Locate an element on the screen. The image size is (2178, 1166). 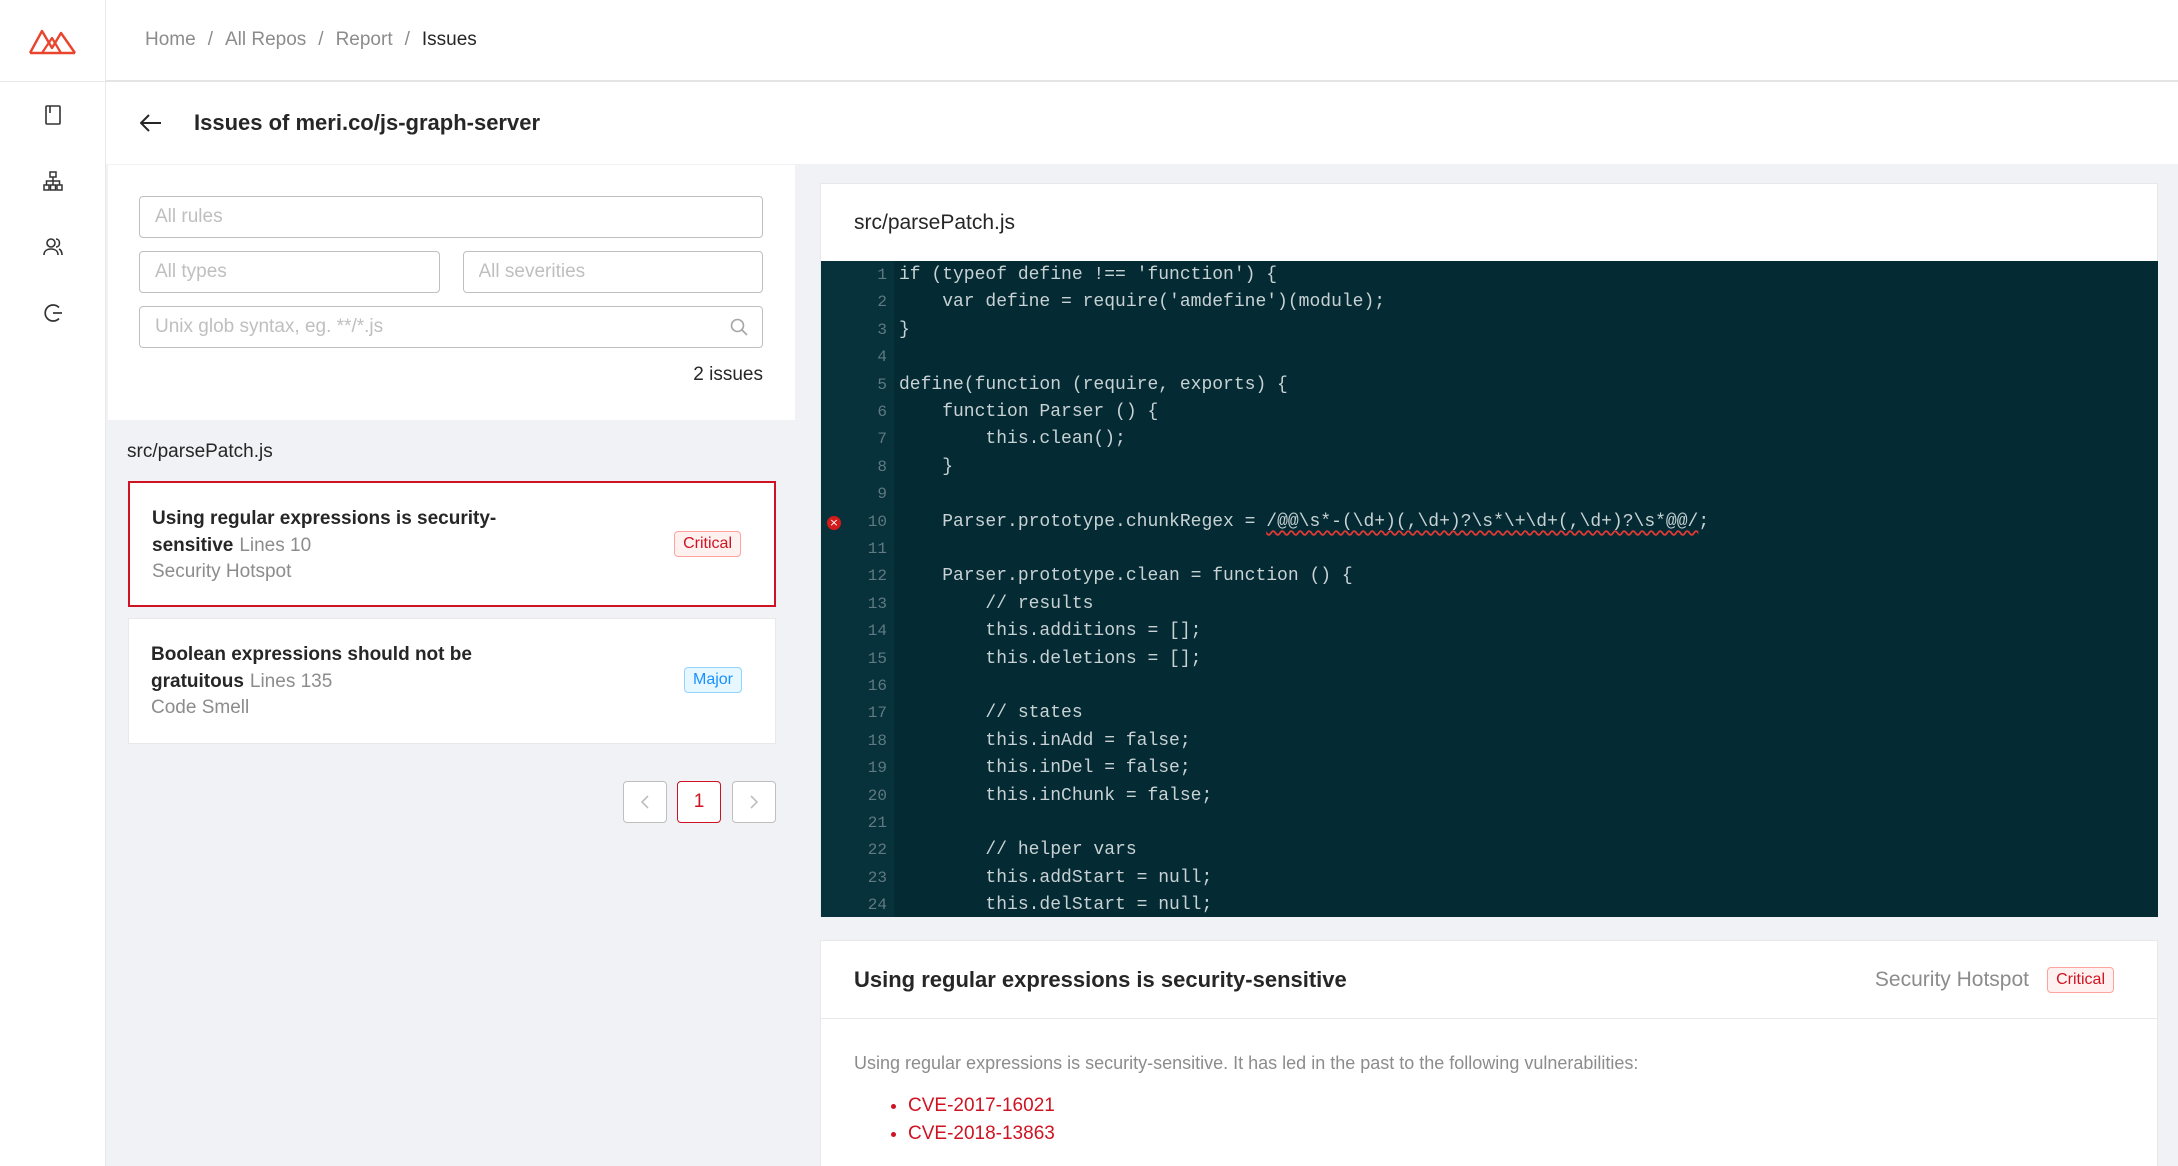
arrow-left-icon is located at coordinates (150, 123).